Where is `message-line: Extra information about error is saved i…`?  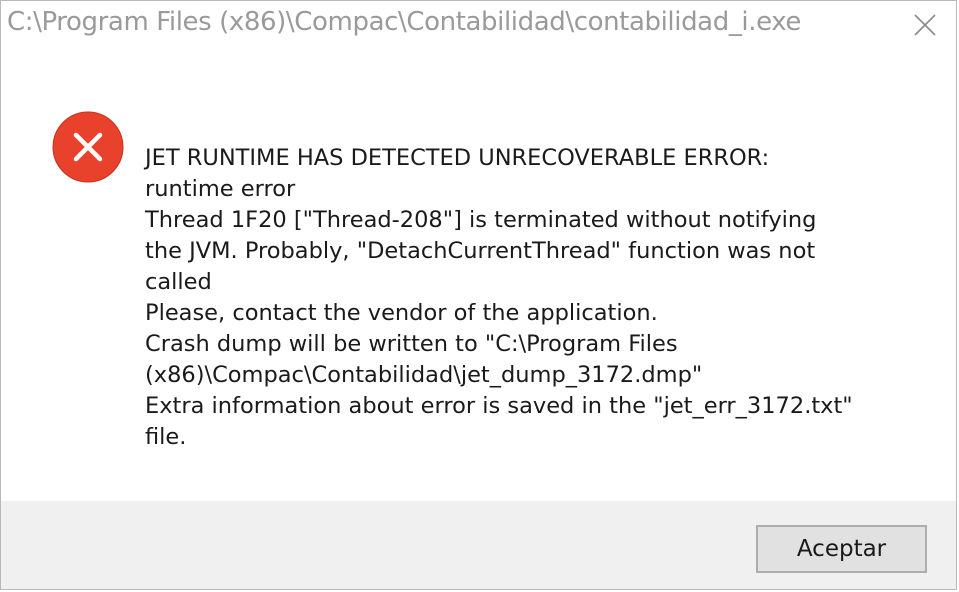 message-line: Extra information about error is saved i… is located at coordinates (499, 406).